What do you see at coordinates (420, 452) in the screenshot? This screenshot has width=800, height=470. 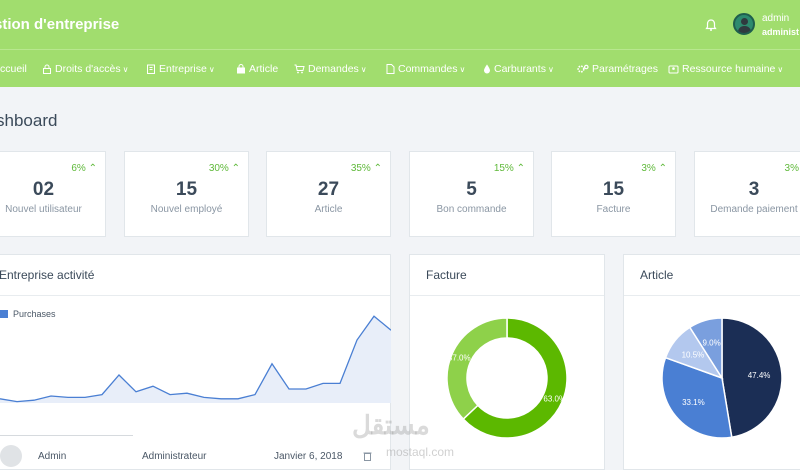 I see `watermark-url: mostaql.com` at bounding box center [420, 452].